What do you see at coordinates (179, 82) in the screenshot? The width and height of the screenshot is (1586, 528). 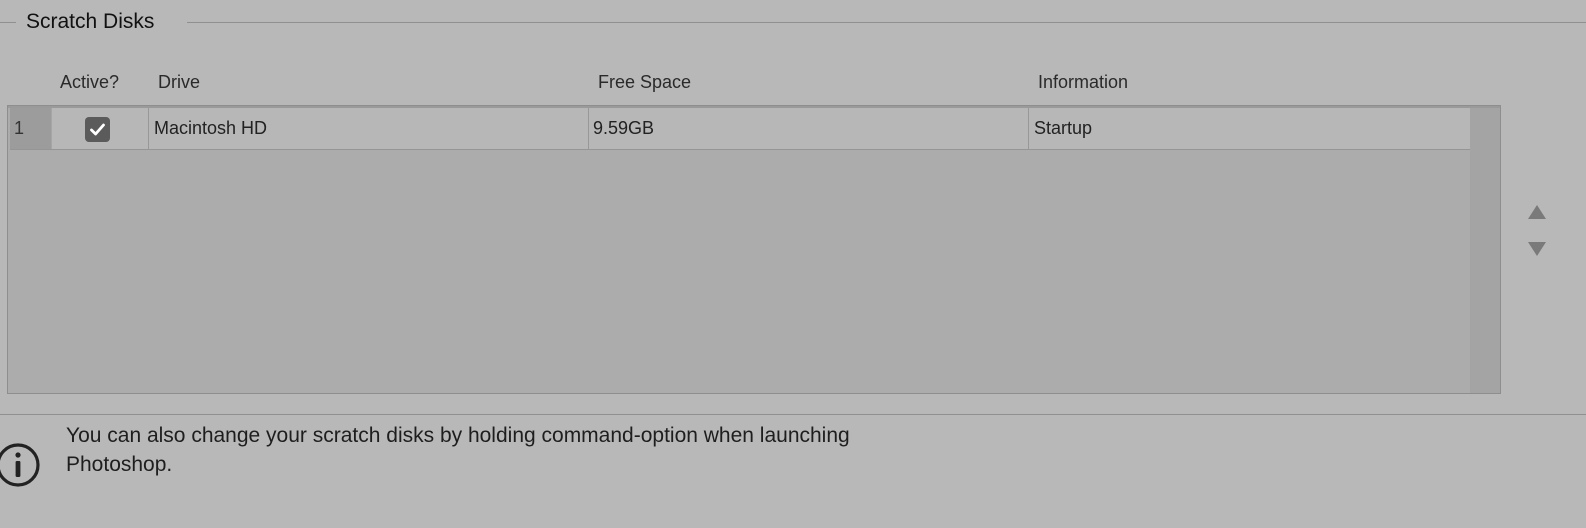 I see `column-header-drive: Drive` at bounding box center [179, 82].